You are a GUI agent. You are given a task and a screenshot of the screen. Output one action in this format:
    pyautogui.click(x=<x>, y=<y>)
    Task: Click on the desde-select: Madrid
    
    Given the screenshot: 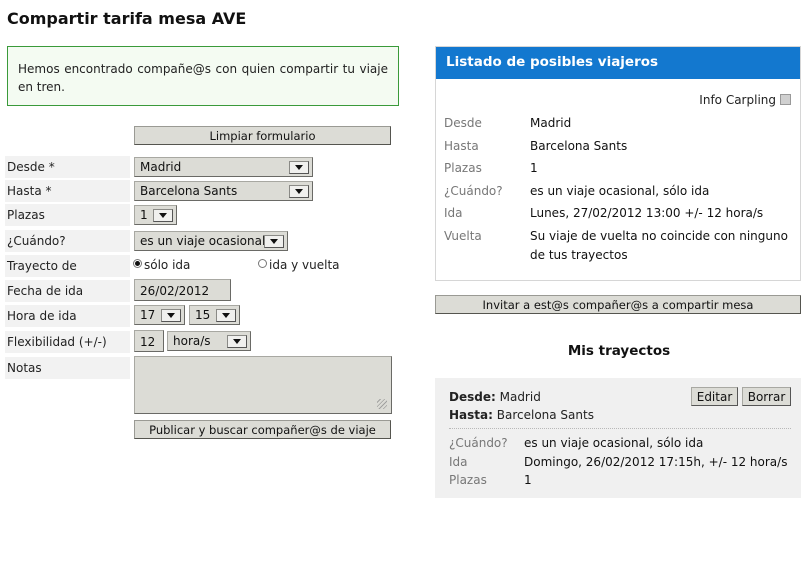 What is the action you would take?
    pyautogui.click(x=223, y=167)
    